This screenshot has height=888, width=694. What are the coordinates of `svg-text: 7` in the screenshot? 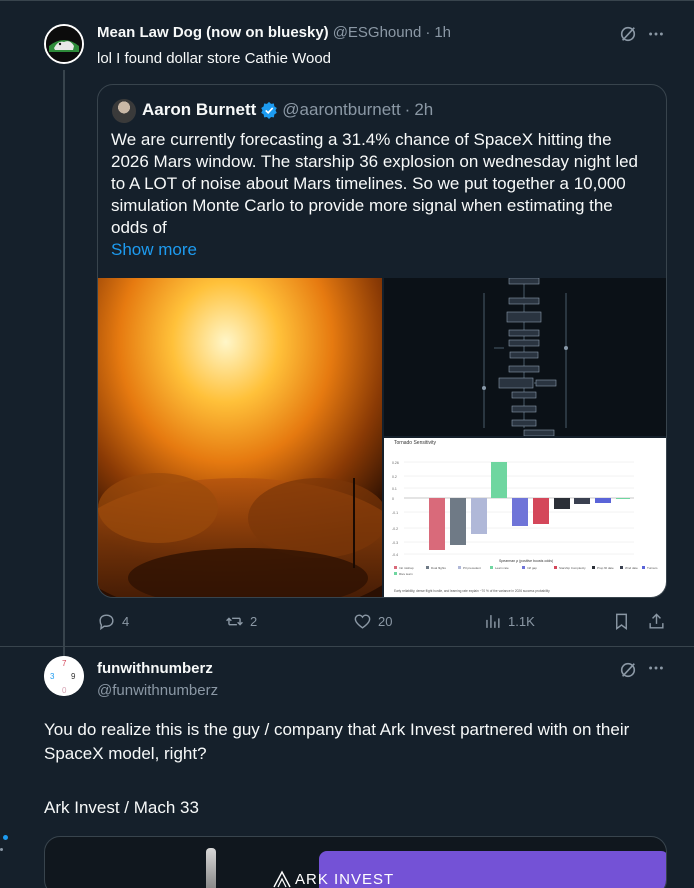 It's located at (64, 663).